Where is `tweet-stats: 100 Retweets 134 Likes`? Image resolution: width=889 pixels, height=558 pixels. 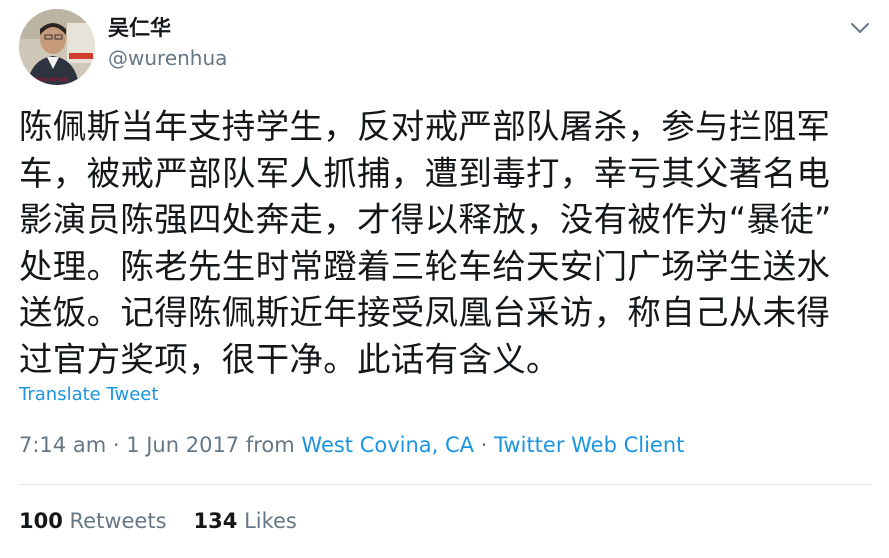 tweet-stats: 100 Retweets 134 Likes is located at coordinates (158, 521).